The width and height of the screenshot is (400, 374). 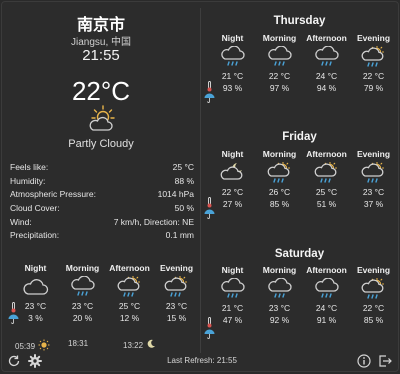 What do you see at coordinates (21, 221) in the screenshot?
I see `detail-label: Wind:` at bounding box center [21, 221].